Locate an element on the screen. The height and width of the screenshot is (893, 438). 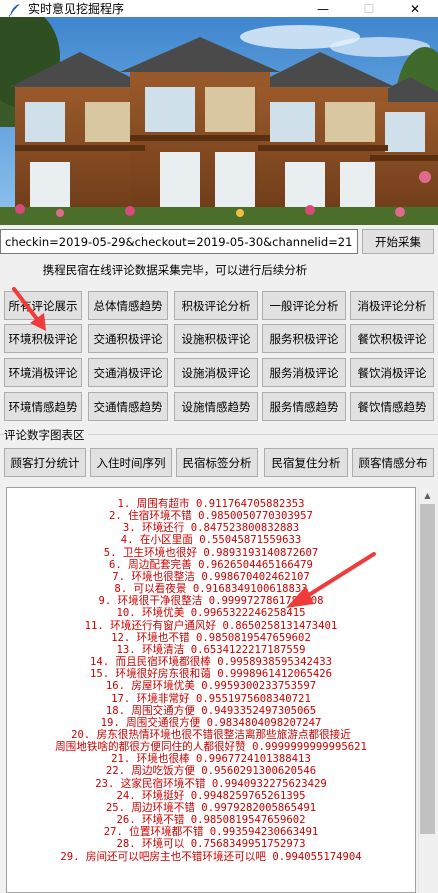
service-negative-button: 服务消极评论 is located at coordinates (304, 372).